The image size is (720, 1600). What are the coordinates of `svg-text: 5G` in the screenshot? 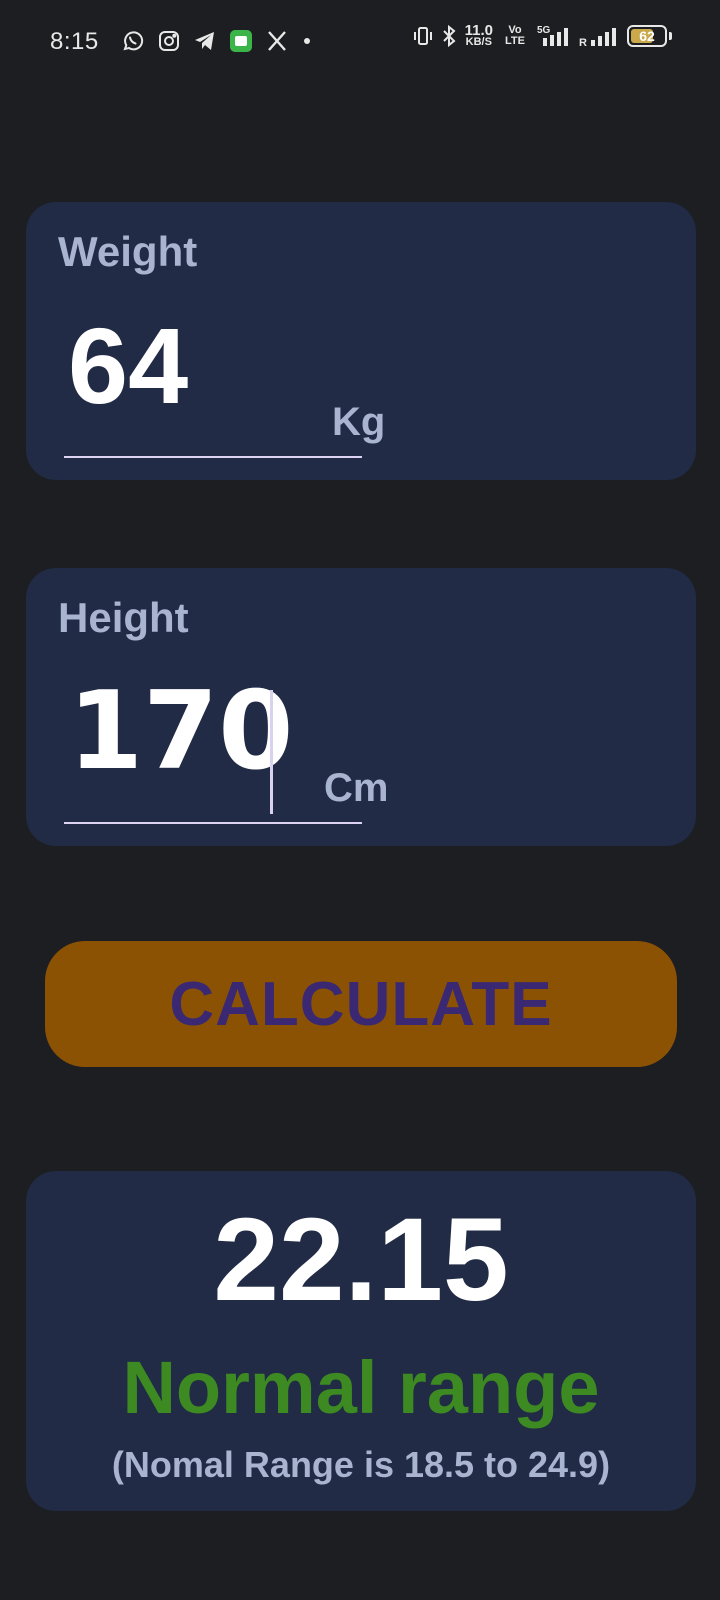 It's located at (544, 30).